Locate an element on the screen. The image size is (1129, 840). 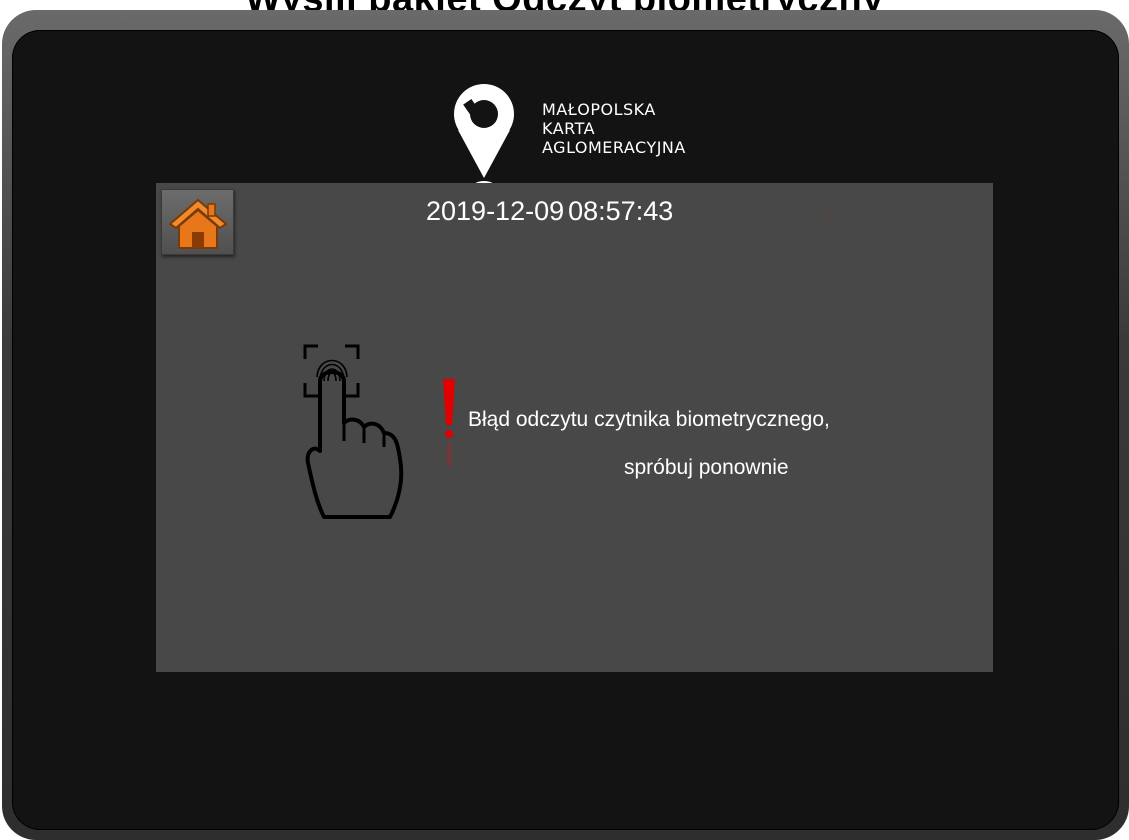
mka-logo: MAŁOPOLSKA KARTA AGLOMERACYJNA is located at coordinates (593, 140).